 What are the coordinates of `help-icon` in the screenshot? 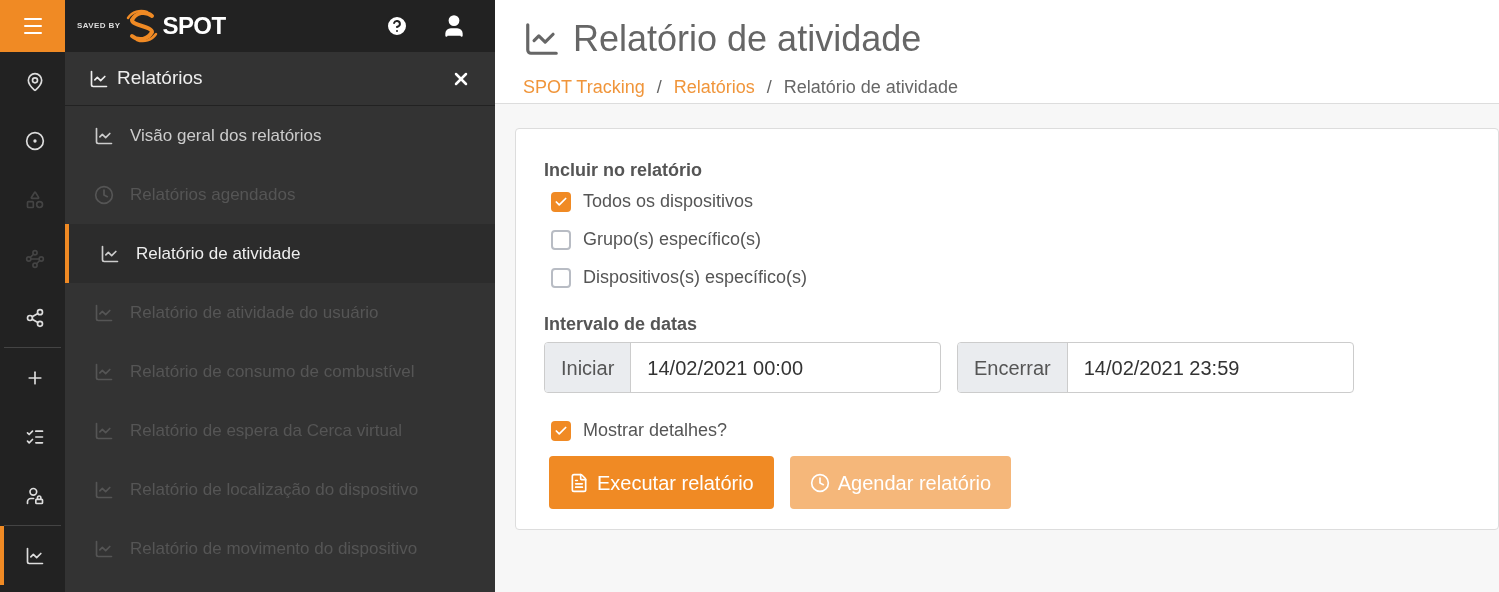 It's located at (397, 26).